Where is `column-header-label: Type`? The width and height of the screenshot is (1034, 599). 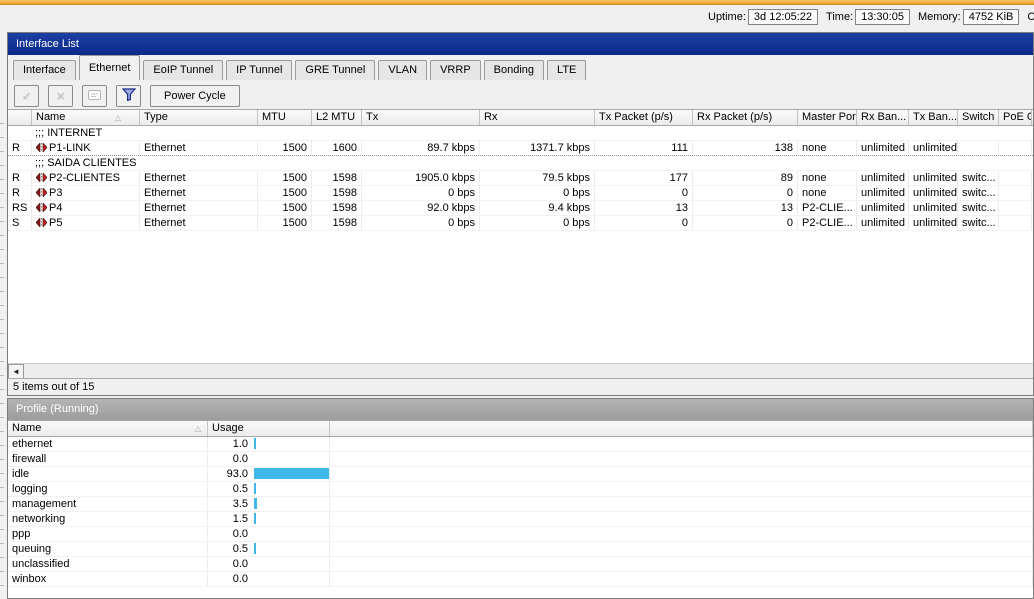
column-header-label: Type is located at coordinates (156, 117).